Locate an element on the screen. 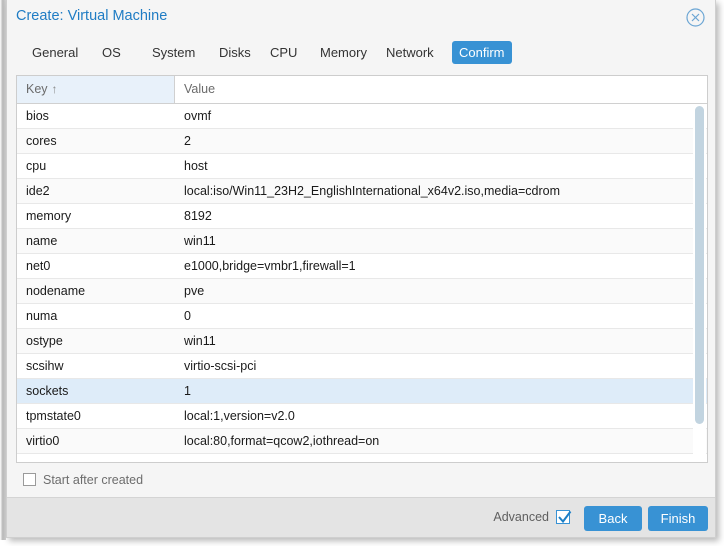  tab-confirm: Confirm is located at coordinates (482, 52).